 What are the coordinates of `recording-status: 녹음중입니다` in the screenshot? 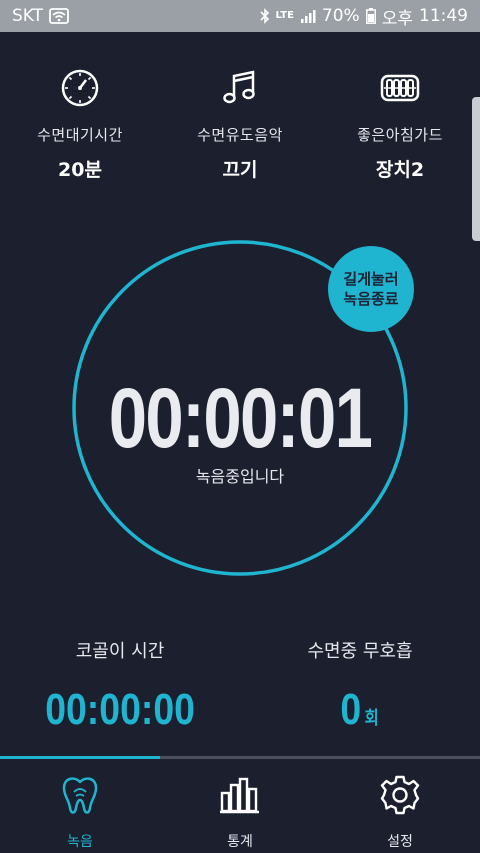 It's located at (240, 476).